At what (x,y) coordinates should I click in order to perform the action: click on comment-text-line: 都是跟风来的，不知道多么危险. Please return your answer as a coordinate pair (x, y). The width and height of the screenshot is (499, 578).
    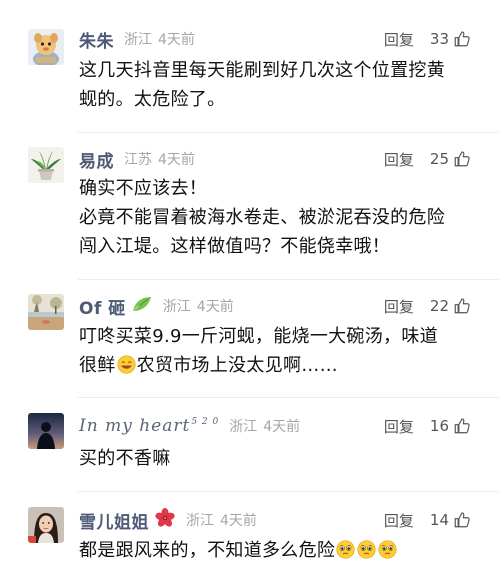
    Looking at the image, I should click on (277, 550).